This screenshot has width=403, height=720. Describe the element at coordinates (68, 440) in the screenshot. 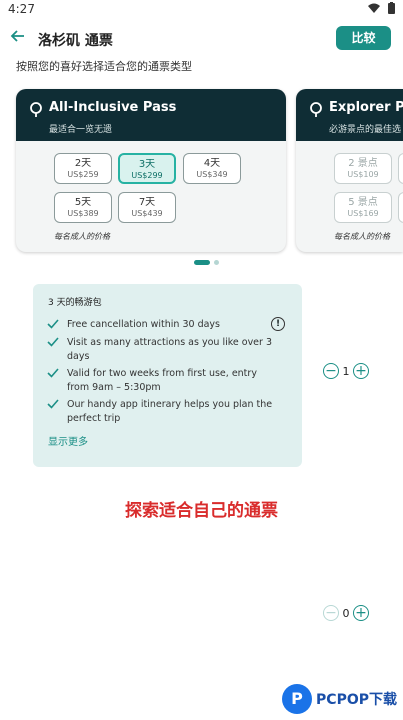

I see `show-more-link: 显示更多` at that location.